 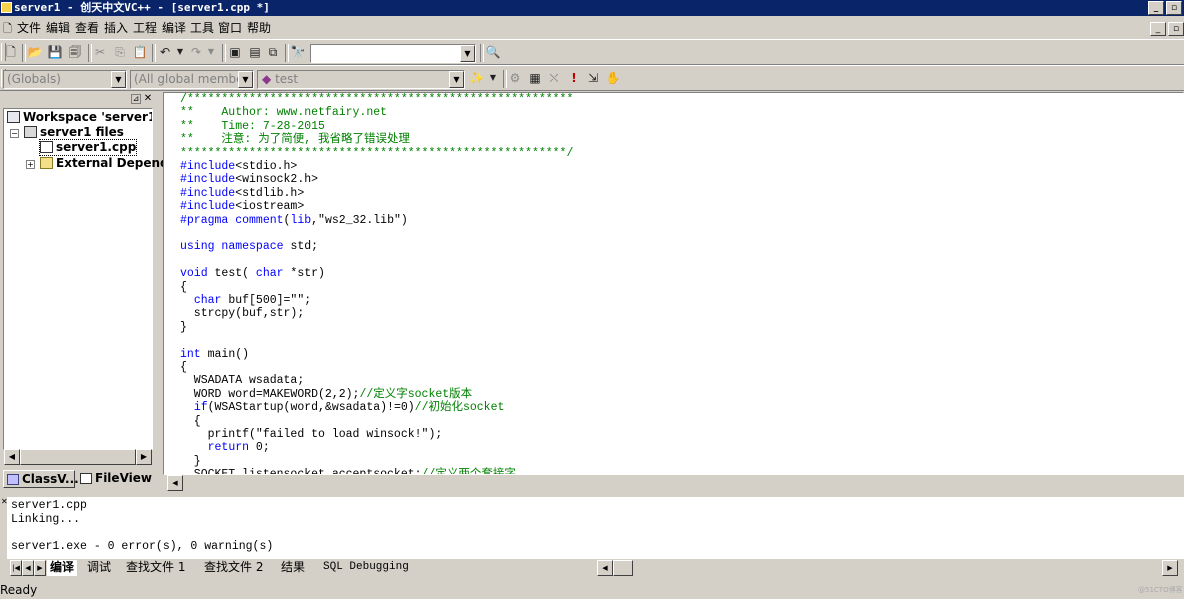 I want to click on tree-hscrollbar: ◀ ▶, so click(x=78, y=457).